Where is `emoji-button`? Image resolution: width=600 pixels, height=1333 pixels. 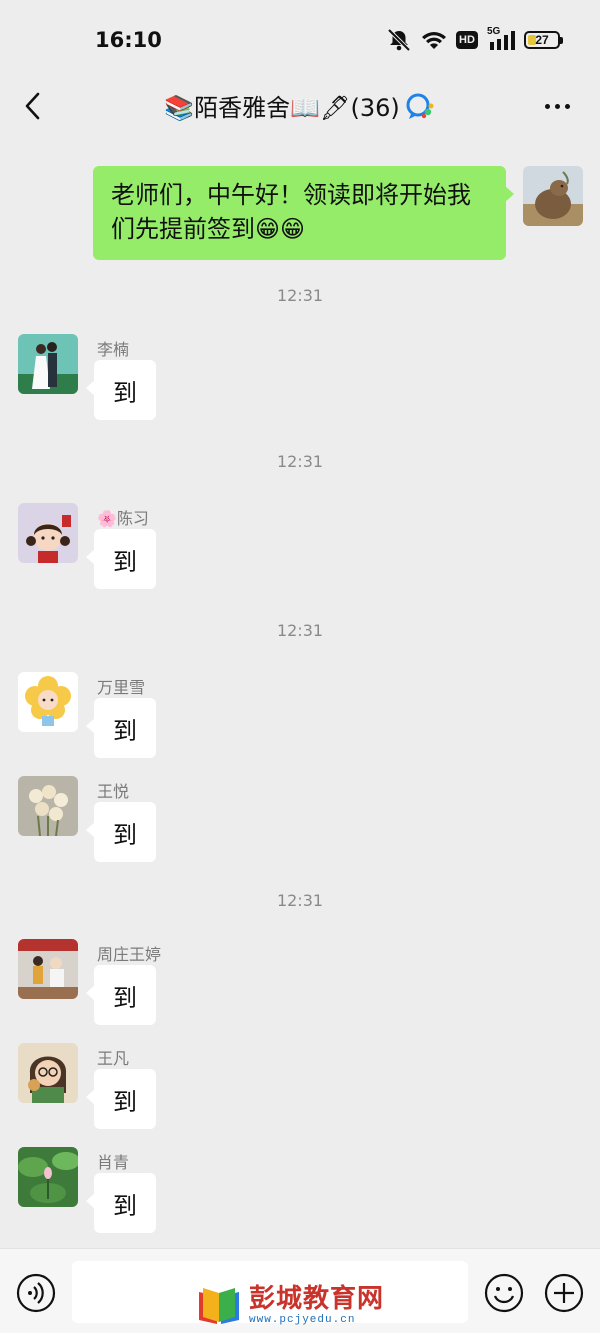 emoji-button is located at coordinates (504, 1293).